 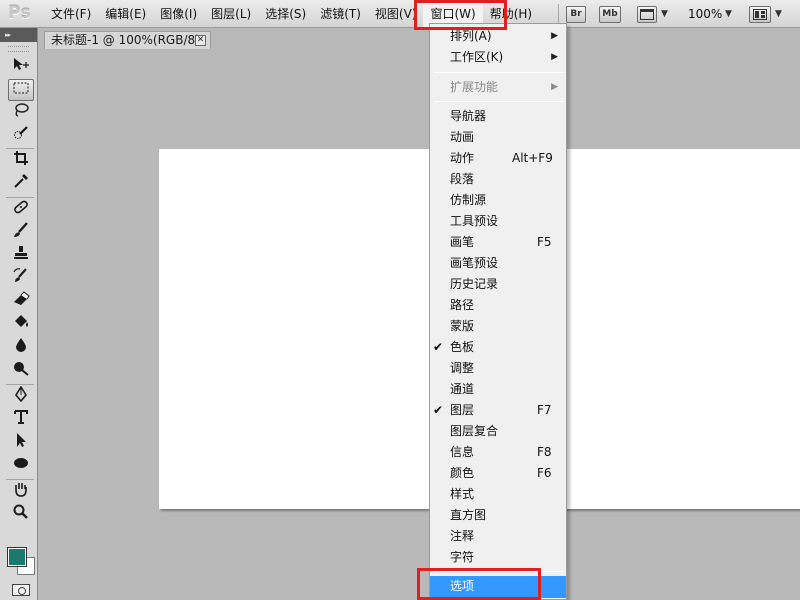 I want to click on document-tab-title: 未标题-1 @ 100%(RGB/8), so click(x=125, y=40).